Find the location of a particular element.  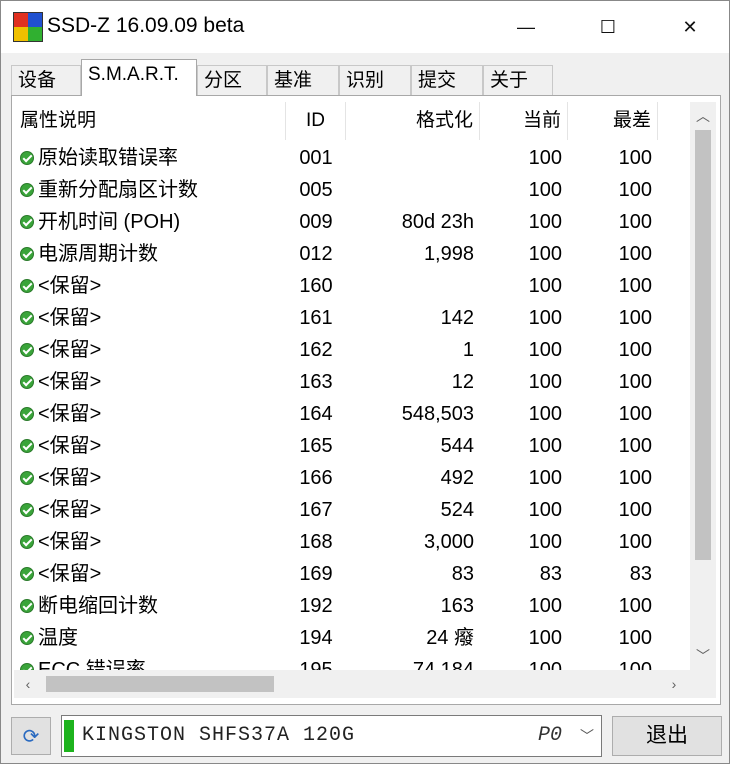

column-header-worst: 最差 is located at coordinates (613, 121).